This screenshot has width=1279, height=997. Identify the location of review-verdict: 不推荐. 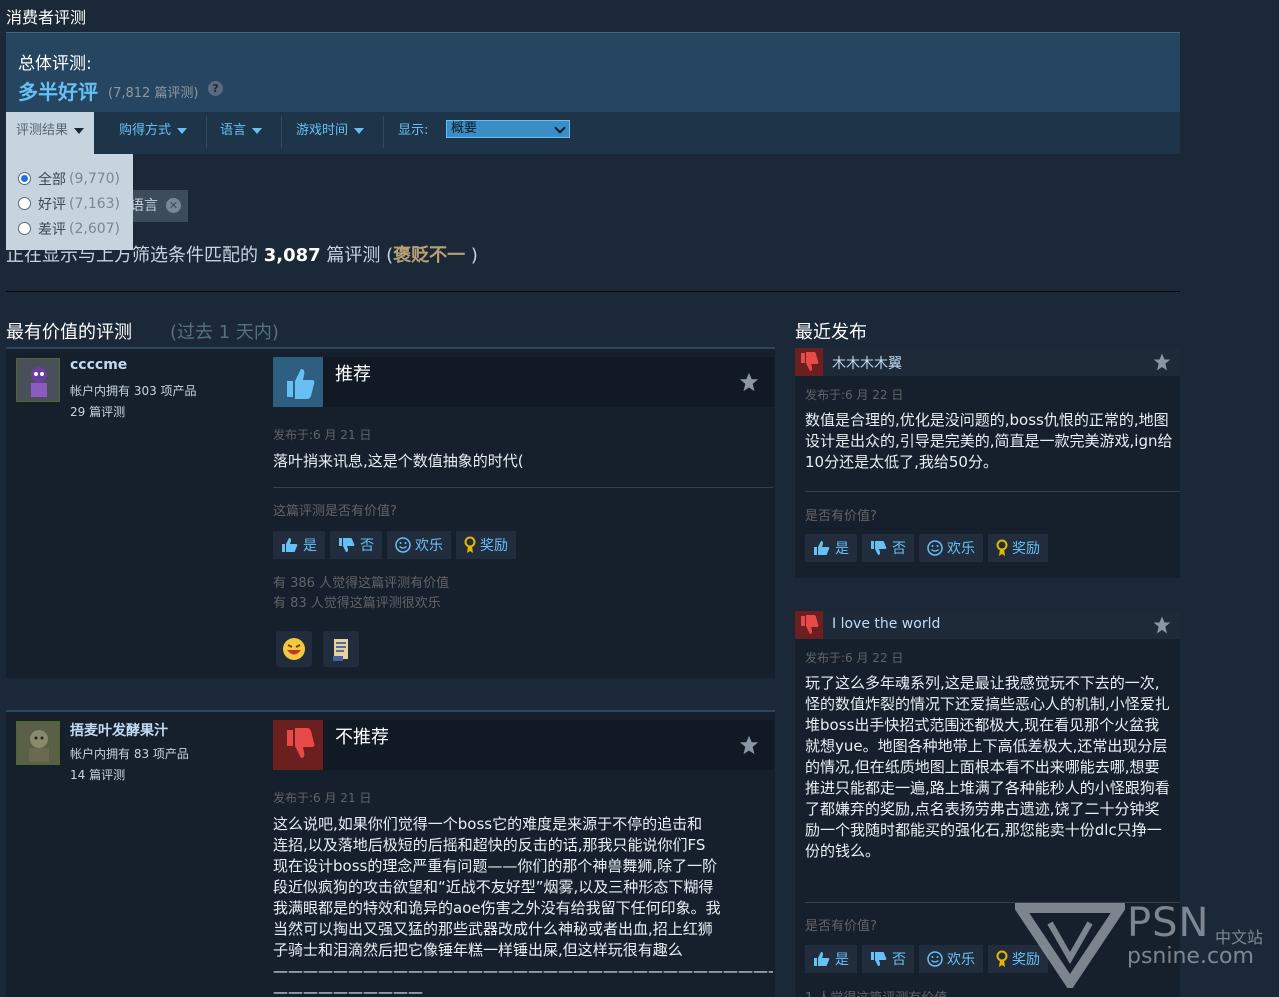
(362, 737).